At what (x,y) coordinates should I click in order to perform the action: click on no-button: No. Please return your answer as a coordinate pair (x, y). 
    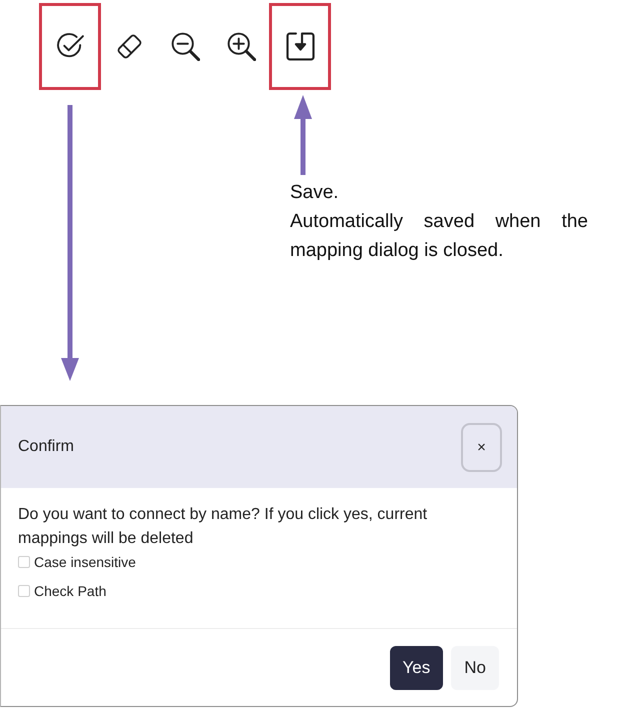
    Looking at the image, I should click on (475, 668).